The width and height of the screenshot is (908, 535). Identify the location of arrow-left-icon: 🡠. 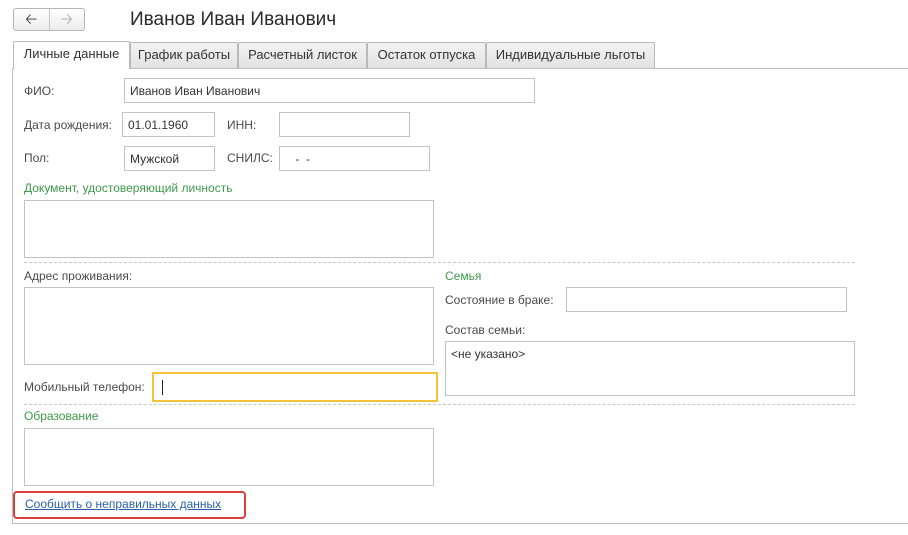
(31, 19).